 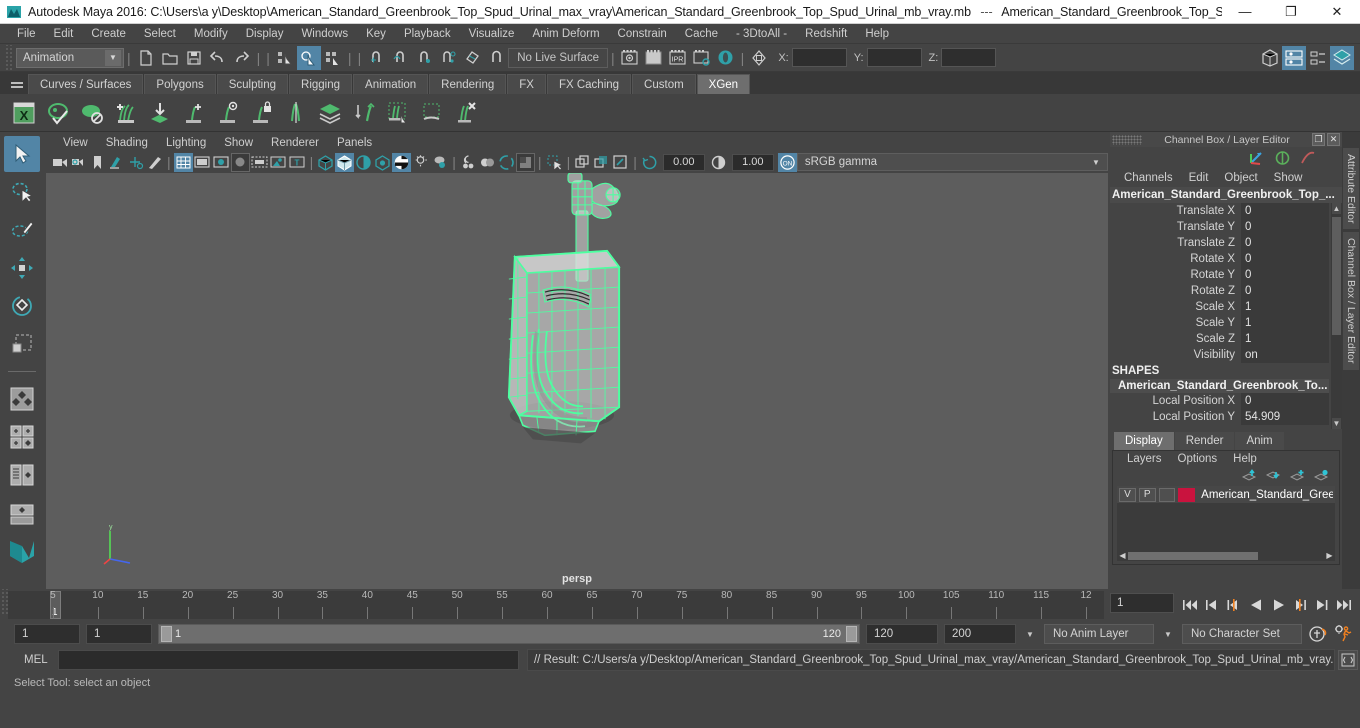 I want to click on xgen-layers-button, so click(x=330, y=113).